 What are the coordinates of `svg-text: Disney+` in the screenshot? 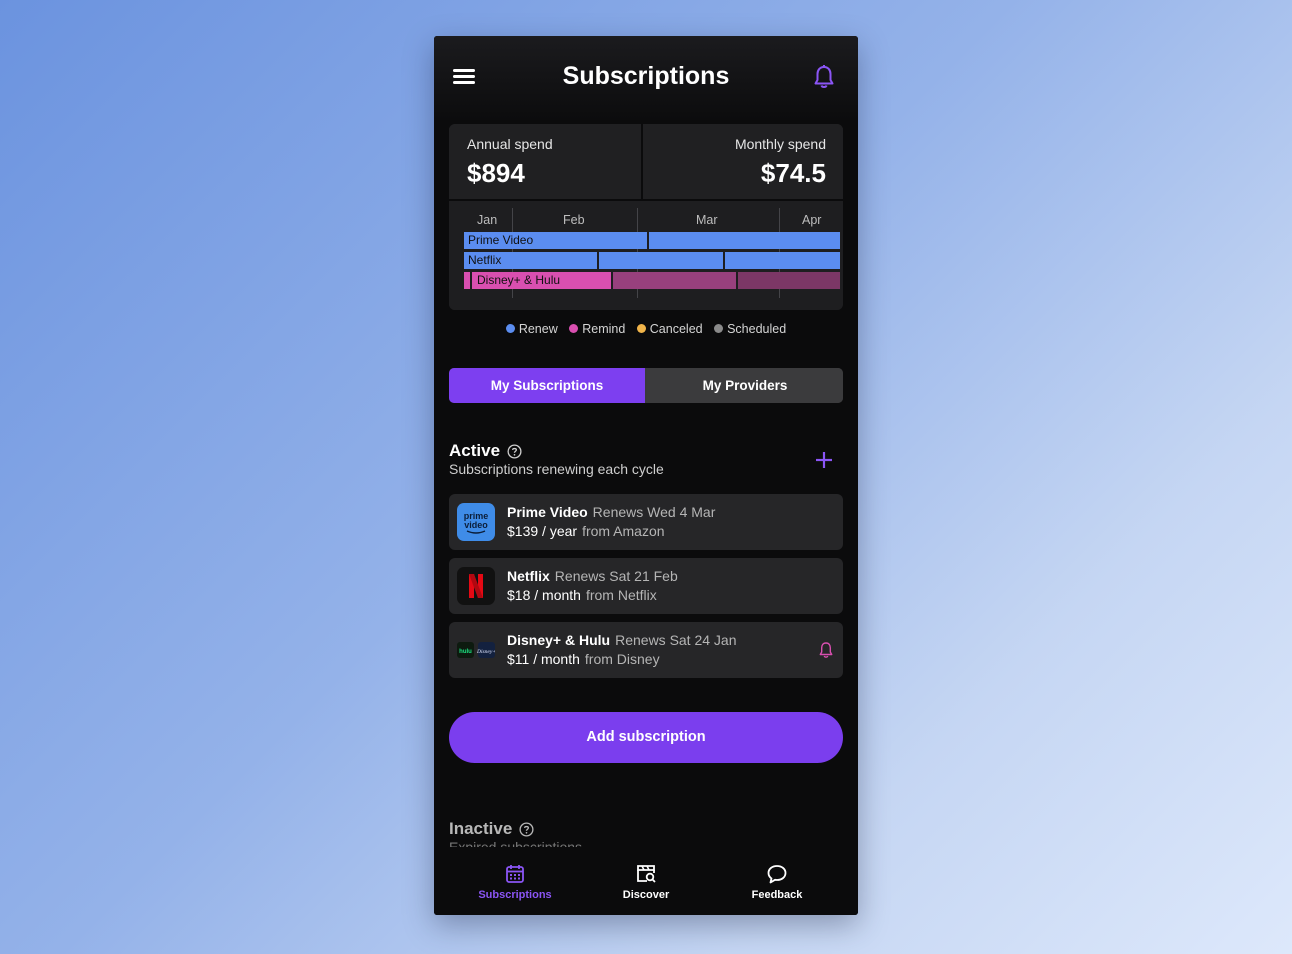 It's located at (485, 652).